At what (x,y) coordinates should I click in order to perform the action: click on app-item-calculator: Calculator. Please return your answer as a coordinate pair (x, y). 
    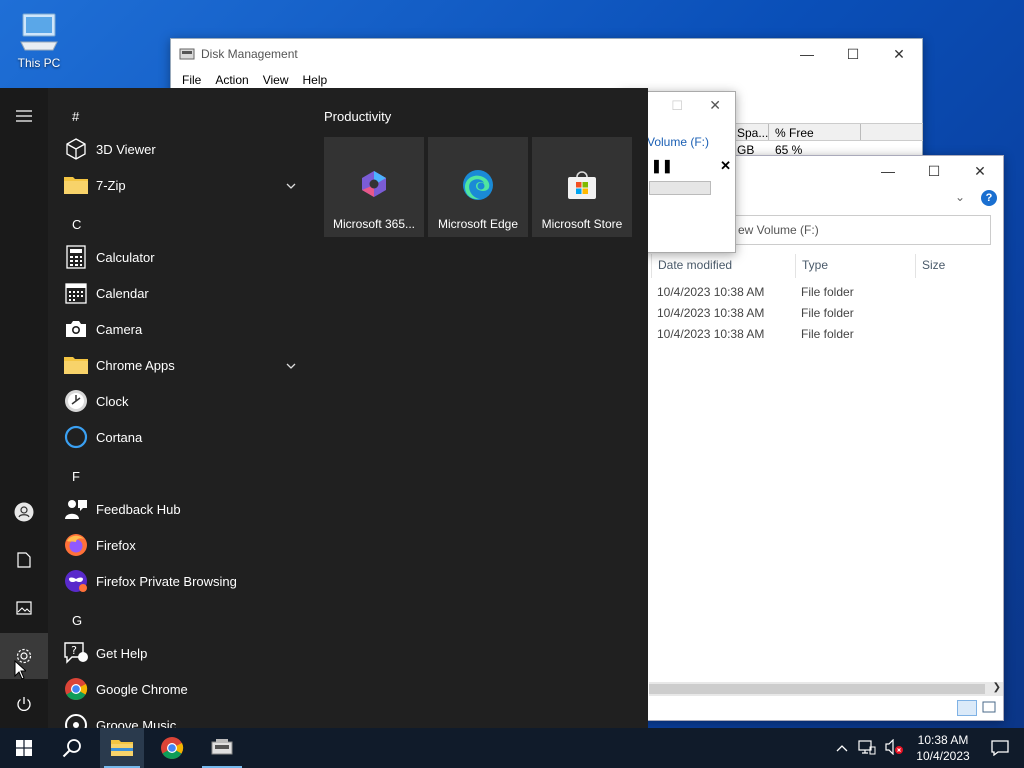
    Looking at the image, I should click on (181, 257).